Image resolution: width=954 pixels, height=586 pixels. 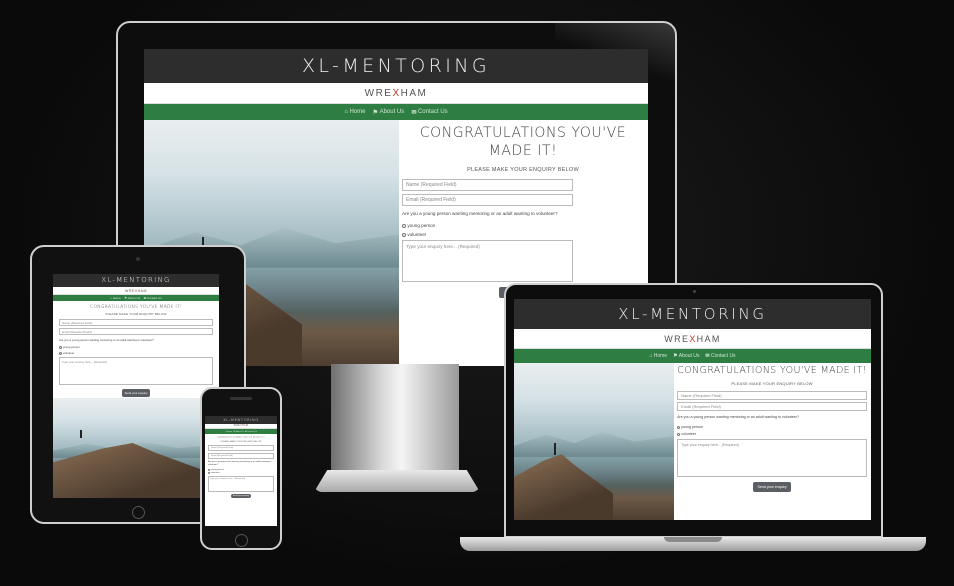 What do you see at coordinates (397, 481) in the screenshot?
I see `monitor-stand-foot` at bounding box center [397, 481].